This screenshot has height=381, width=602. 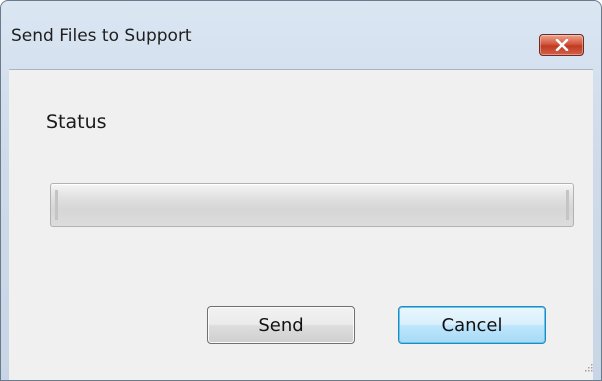 I want to click on progress-bar, so click(x=312, y=205).